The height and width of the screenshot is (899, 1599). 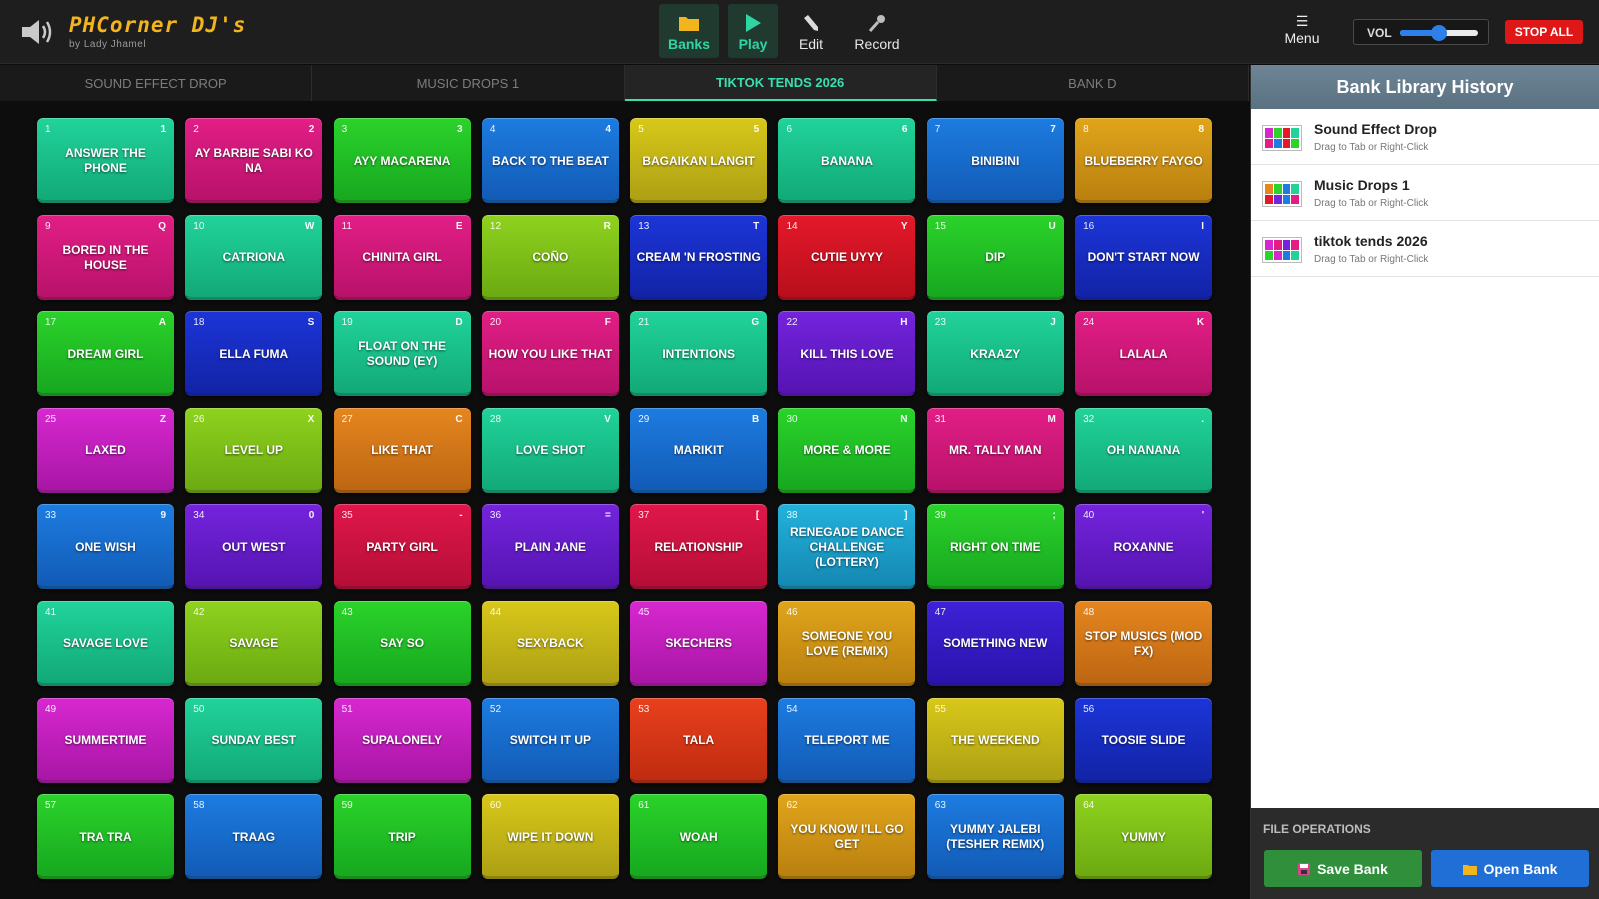 I want to click on sound-pad: 52 SWITCH IT UP, so click(x=550, y=740).